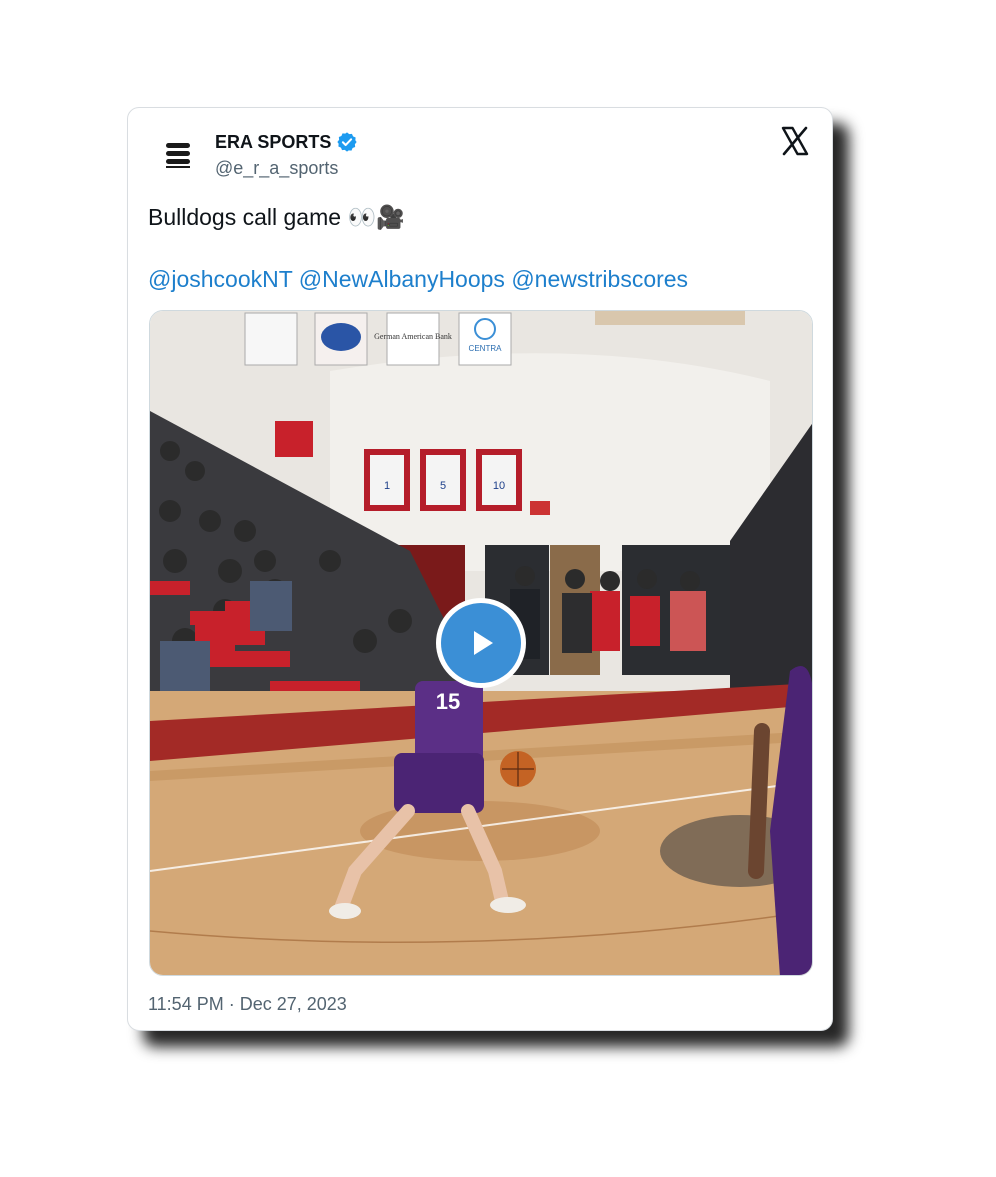 This screenshot has width=996, height=1177. Describe the element at coordinates (347, 142) in the screenshot. I see `verified-badge-icon` at that location.